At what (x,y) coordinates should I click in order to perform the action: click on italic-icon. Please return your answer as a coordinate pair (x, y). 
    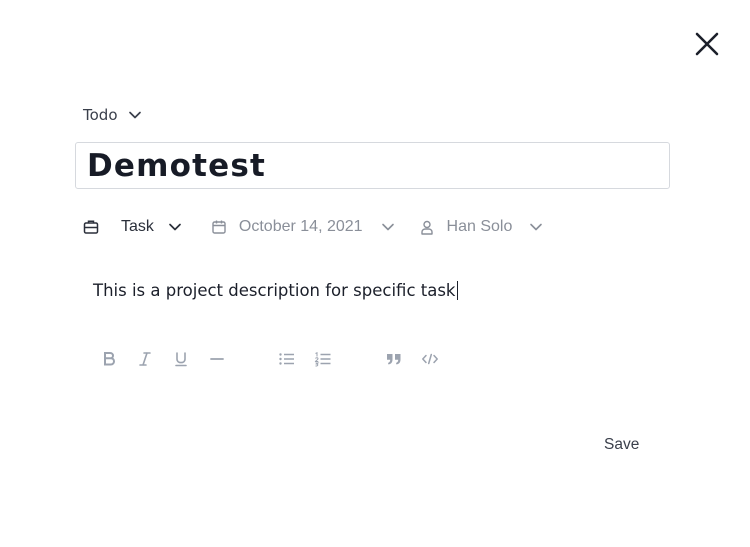
    Looking at the image, I should click on (145, 359).